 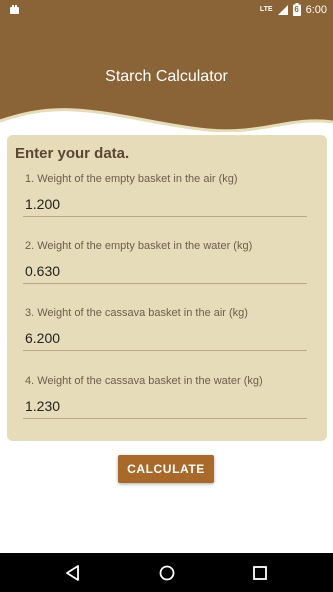 I want to click on navigation-bar, so click(x=166, y=572).